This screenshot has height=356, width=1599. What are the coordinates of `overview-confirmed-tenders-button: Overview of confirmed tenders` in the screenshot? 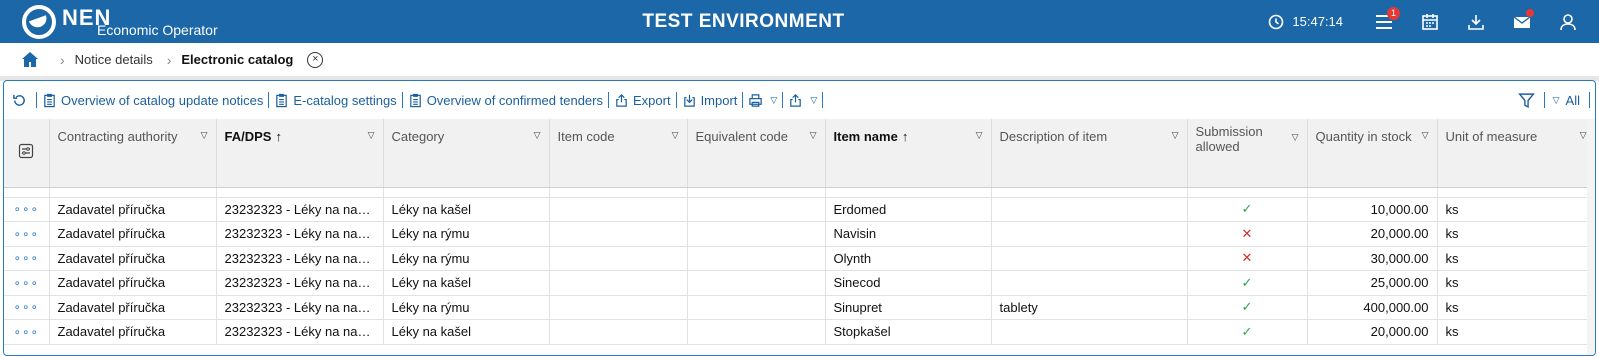 It's located at (505, 100).